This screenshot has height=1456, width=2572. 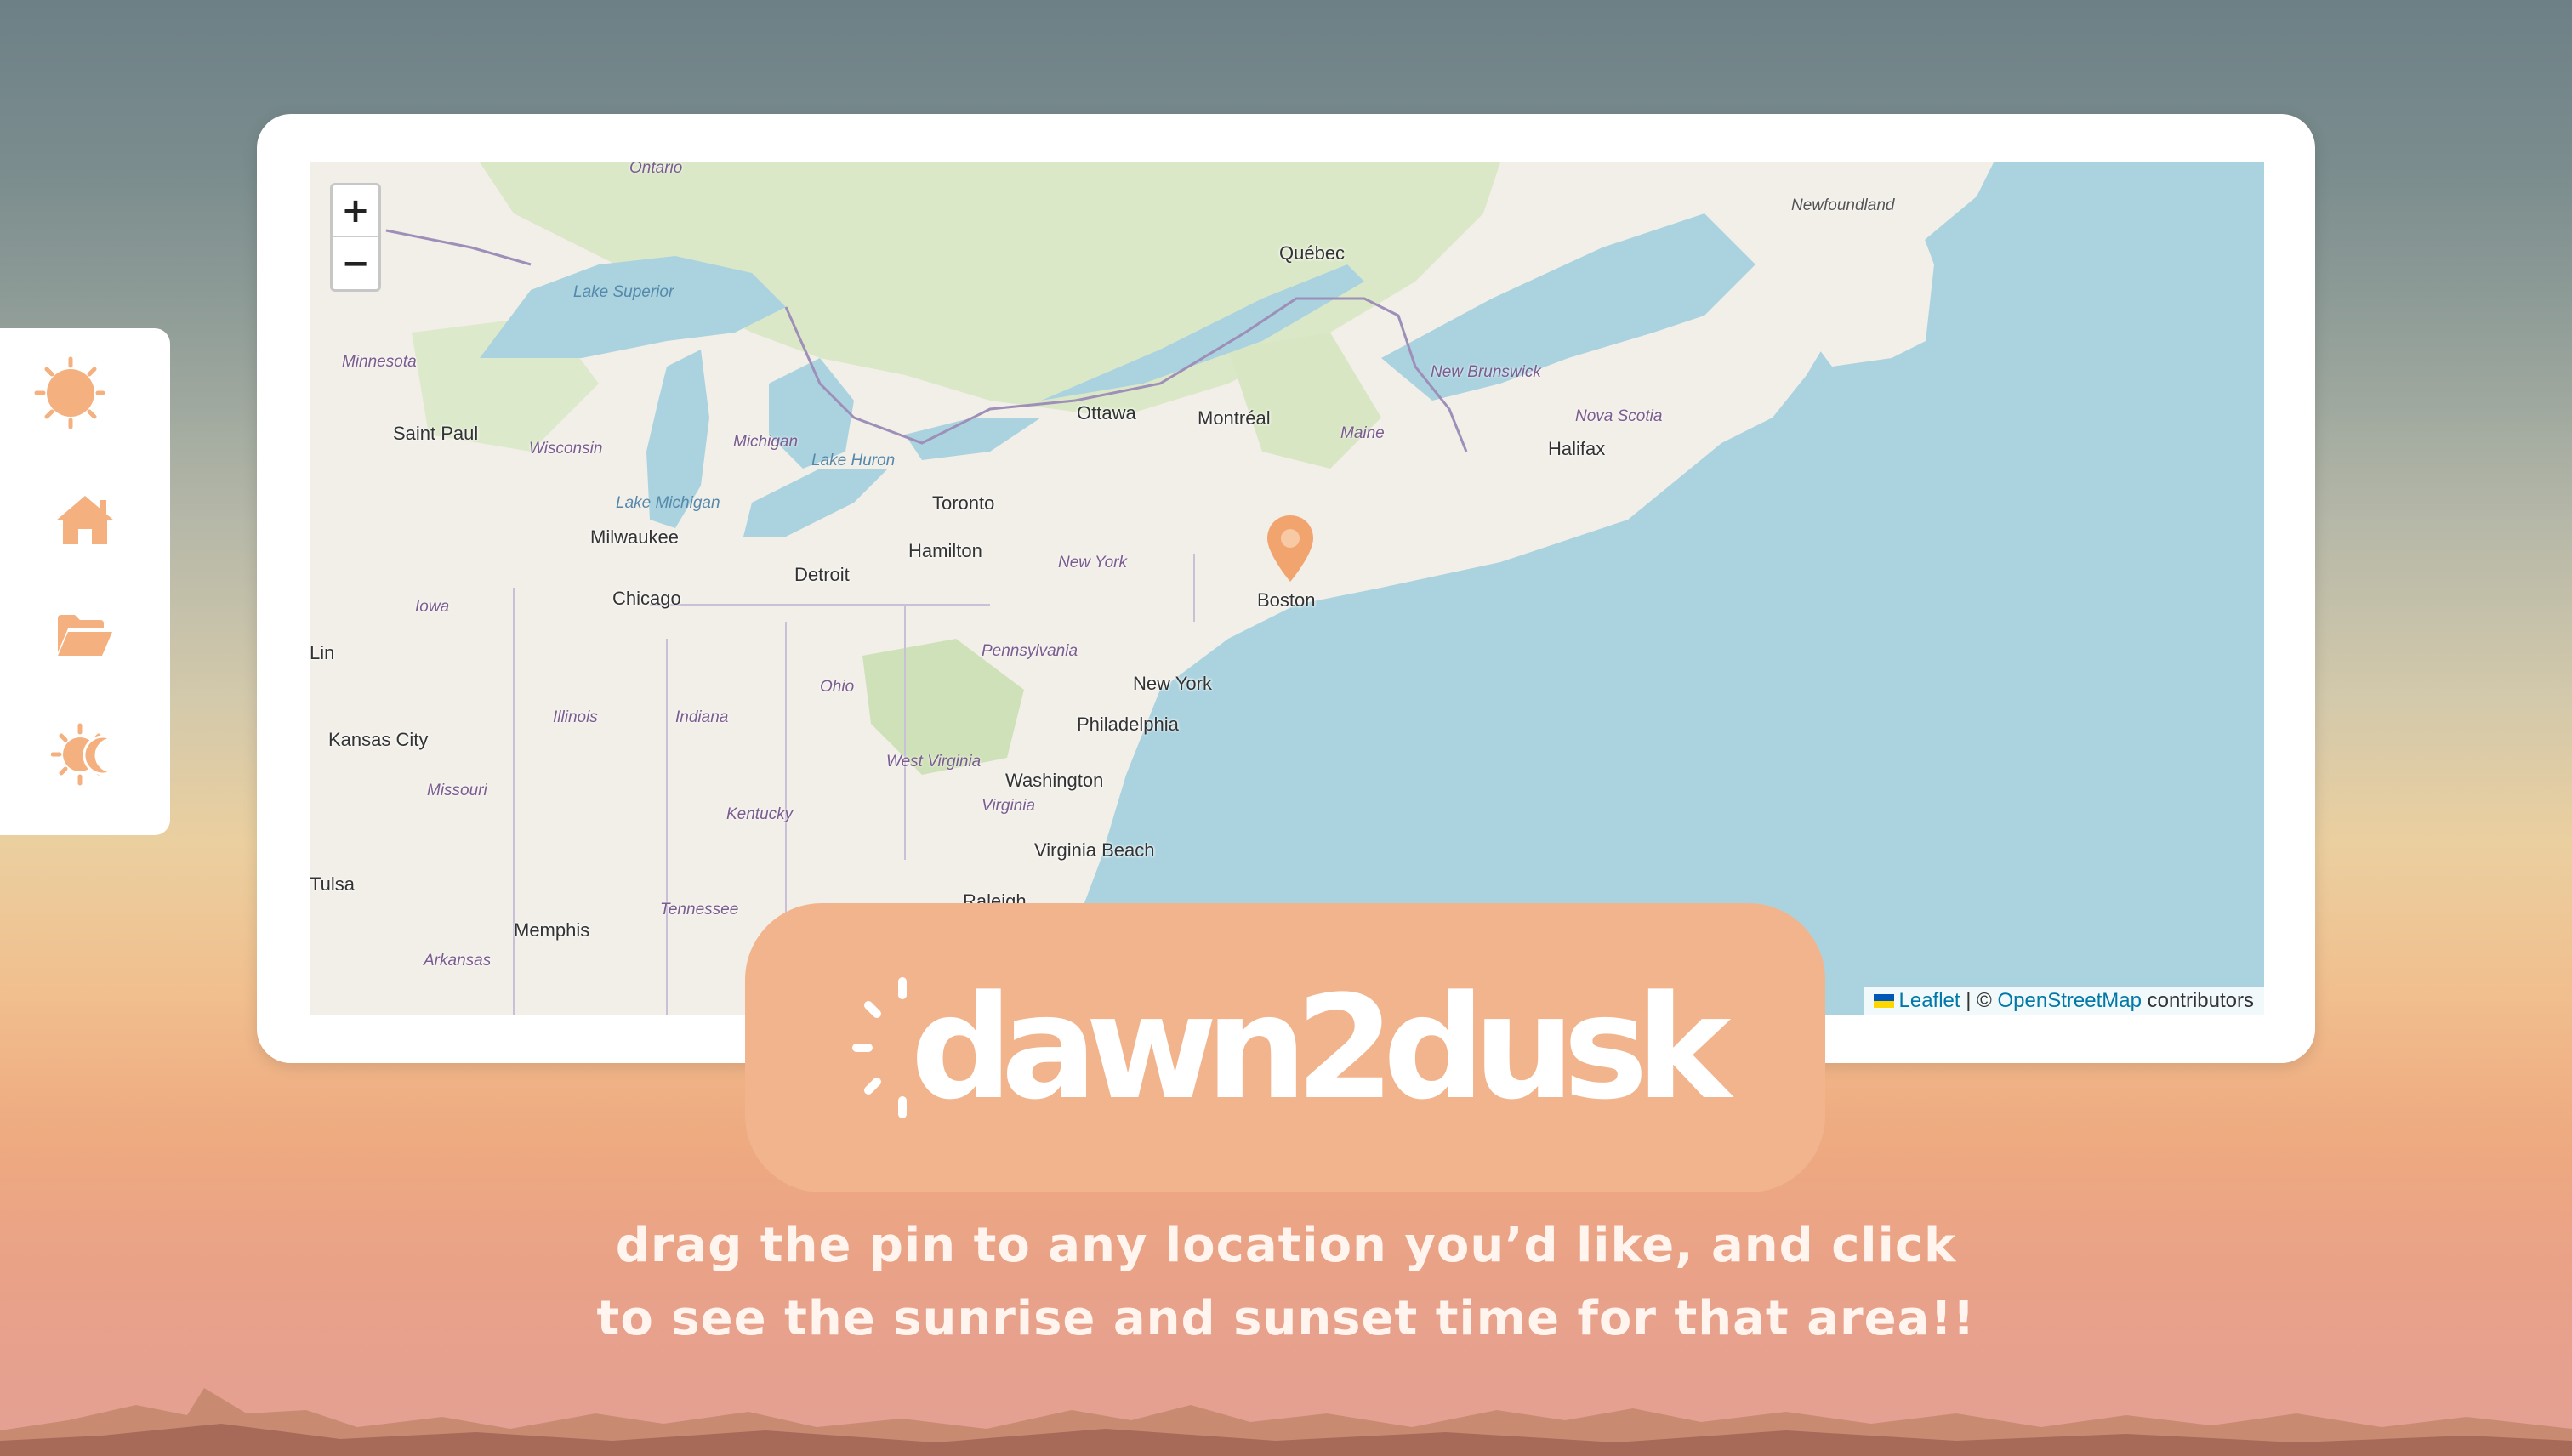 I want to click on app-logo: dawn2dusk, so click(x=1292, y=1047).